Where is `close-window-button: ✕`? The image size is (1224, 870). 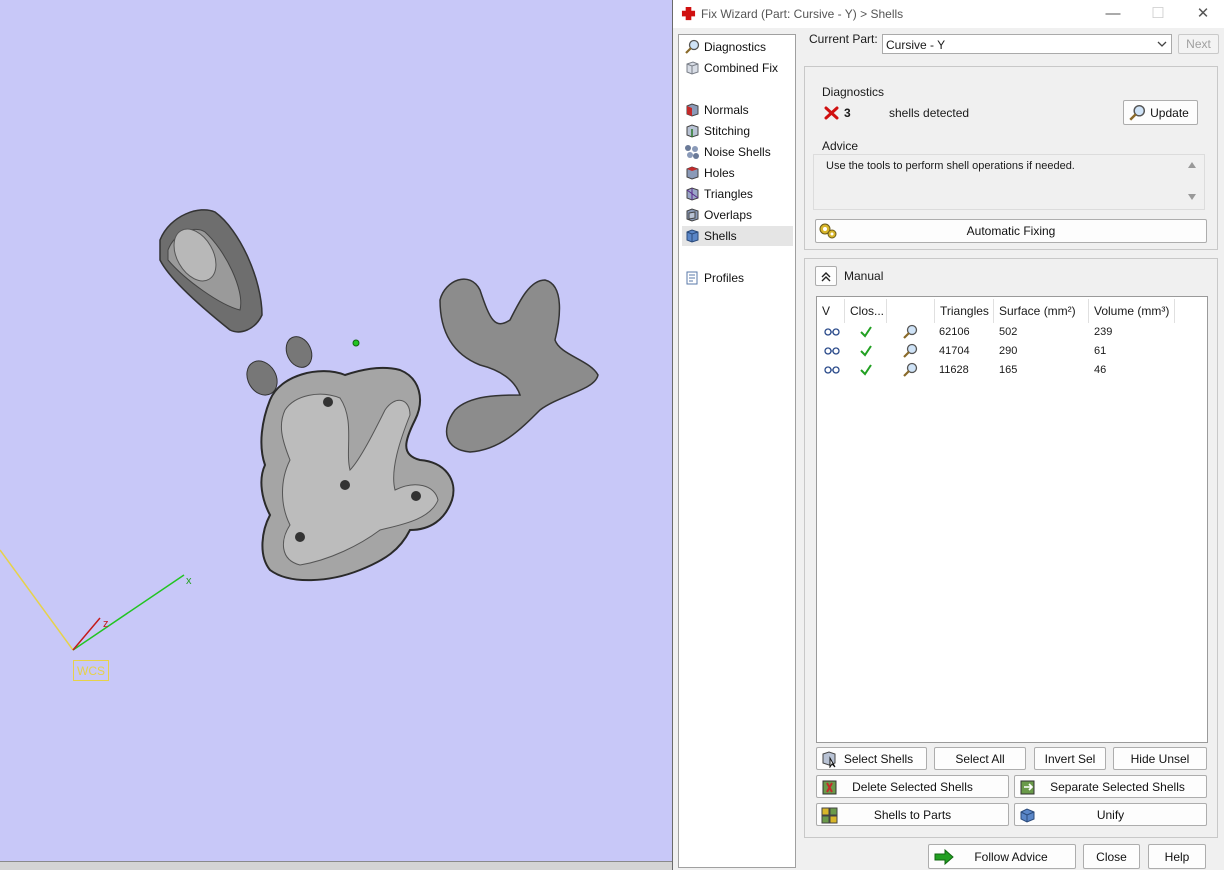
close-window-button: ✕ is located at coordinates (1203, 14).